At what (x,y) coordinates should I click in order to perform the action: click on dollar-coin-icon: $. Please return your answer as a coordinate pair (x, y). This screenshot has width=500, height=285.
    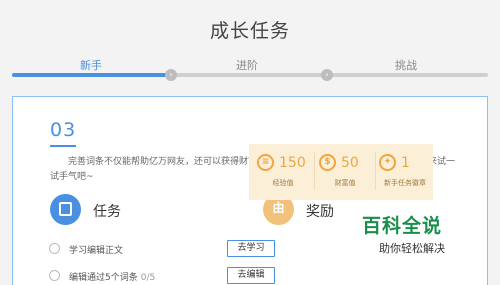
    Looking at the image, I should click on (327, 162).